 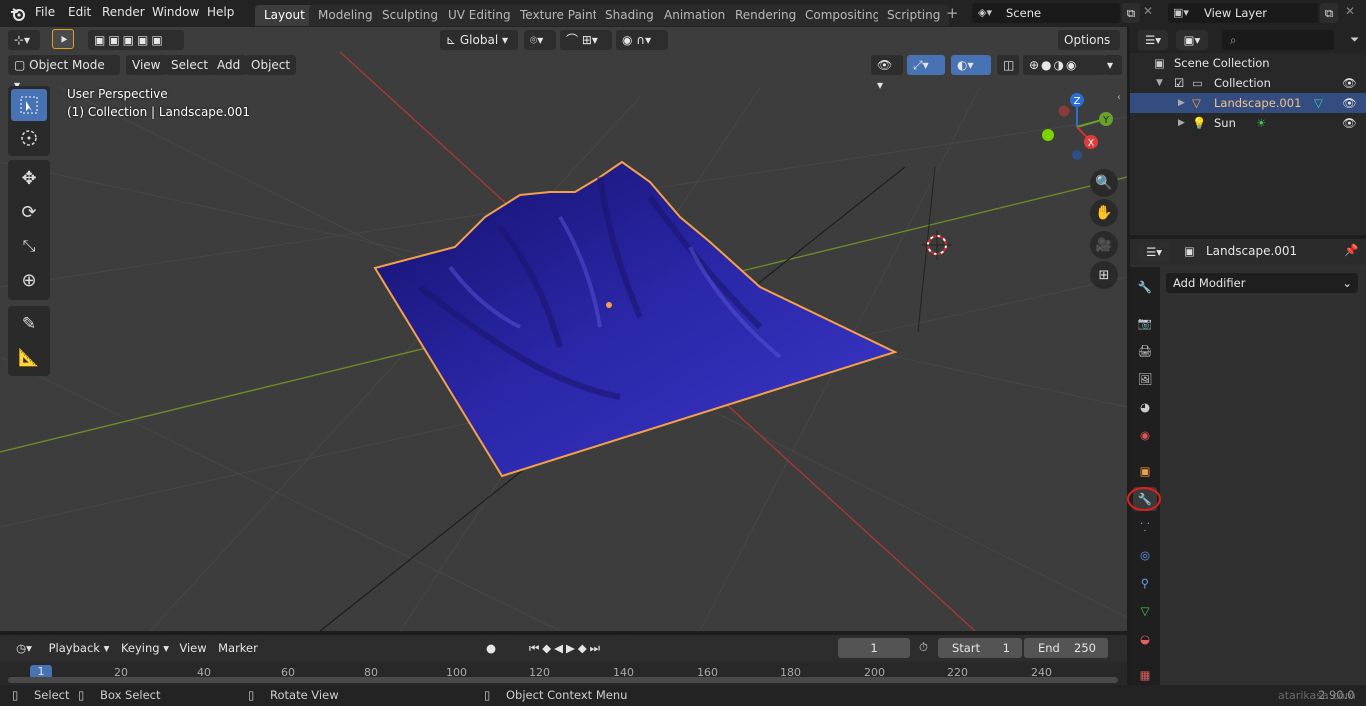 What do you see at coordinates (1113, 65) in the screenshot?
I see `shading-dropdown-icon: ▾` at bounding box center [1113, 65].